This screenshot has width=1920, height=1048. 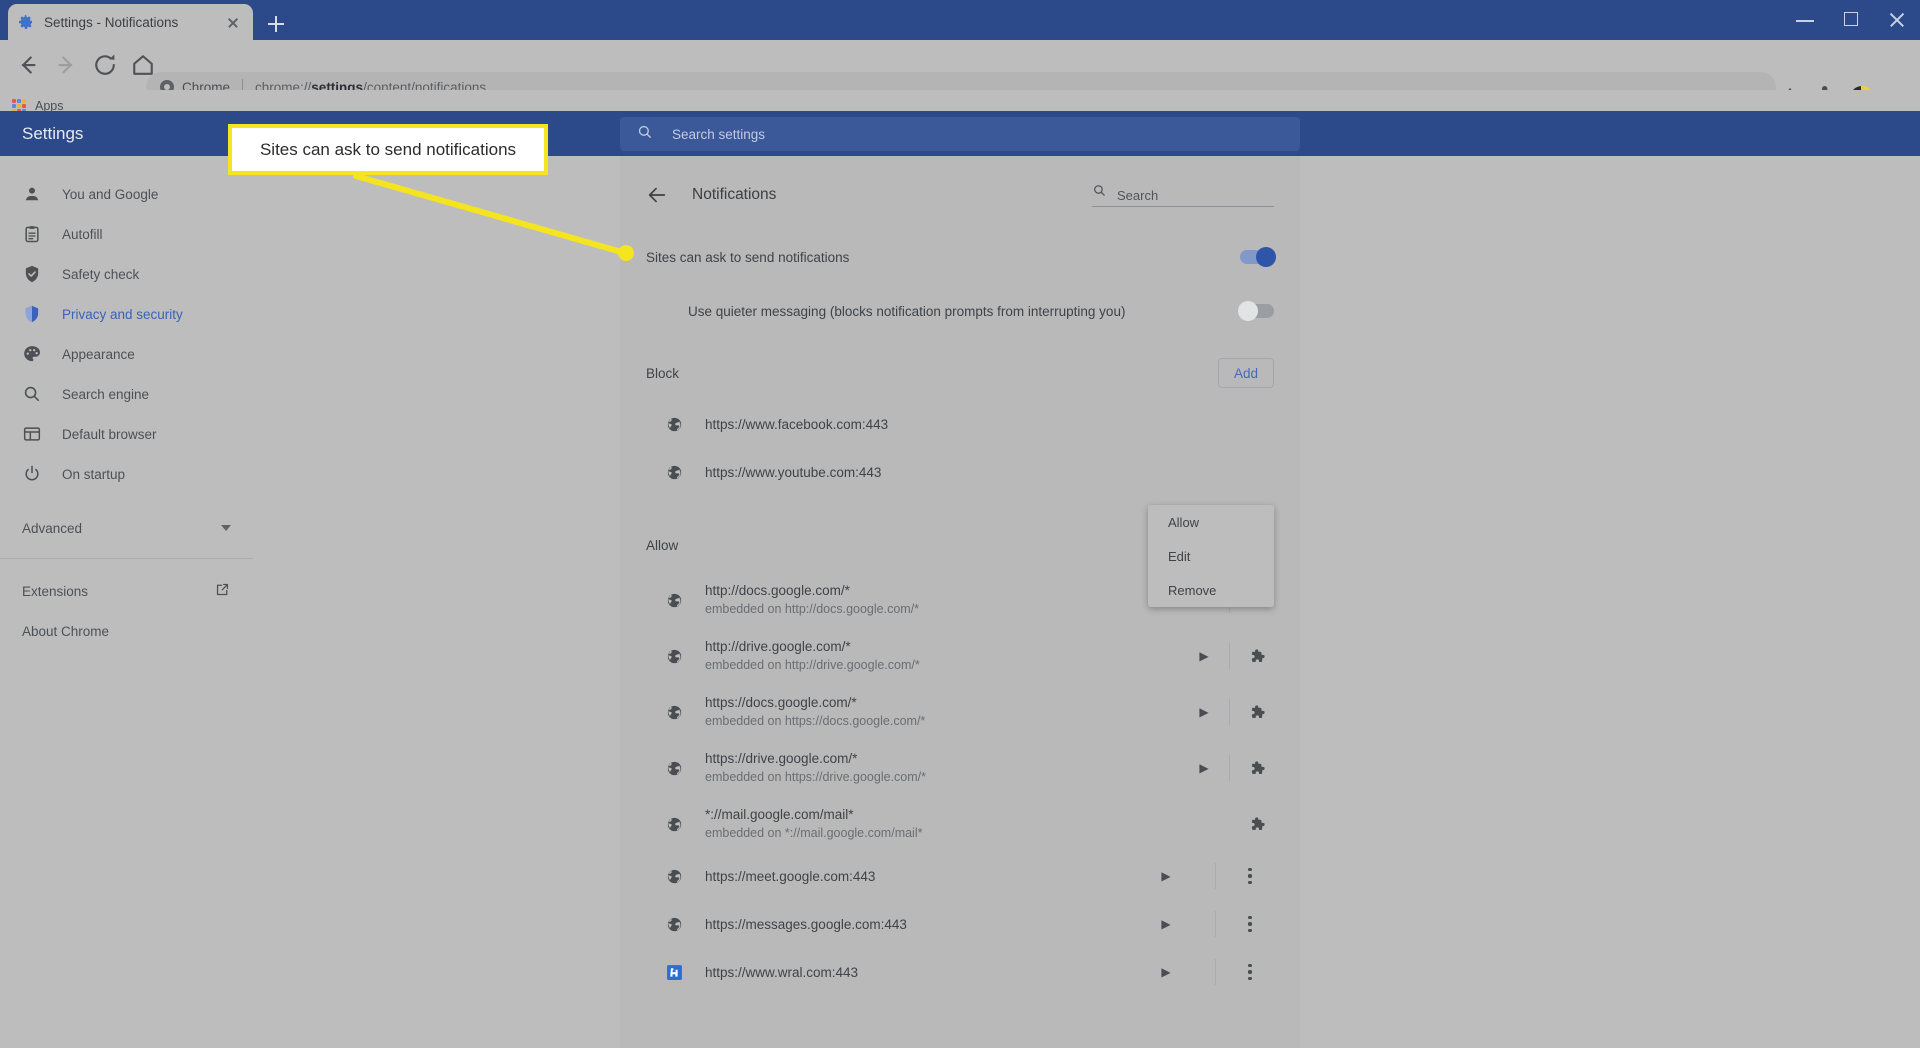 I want to click on sidebar-item-on-startup: On startup, so click(x=126, y=474).